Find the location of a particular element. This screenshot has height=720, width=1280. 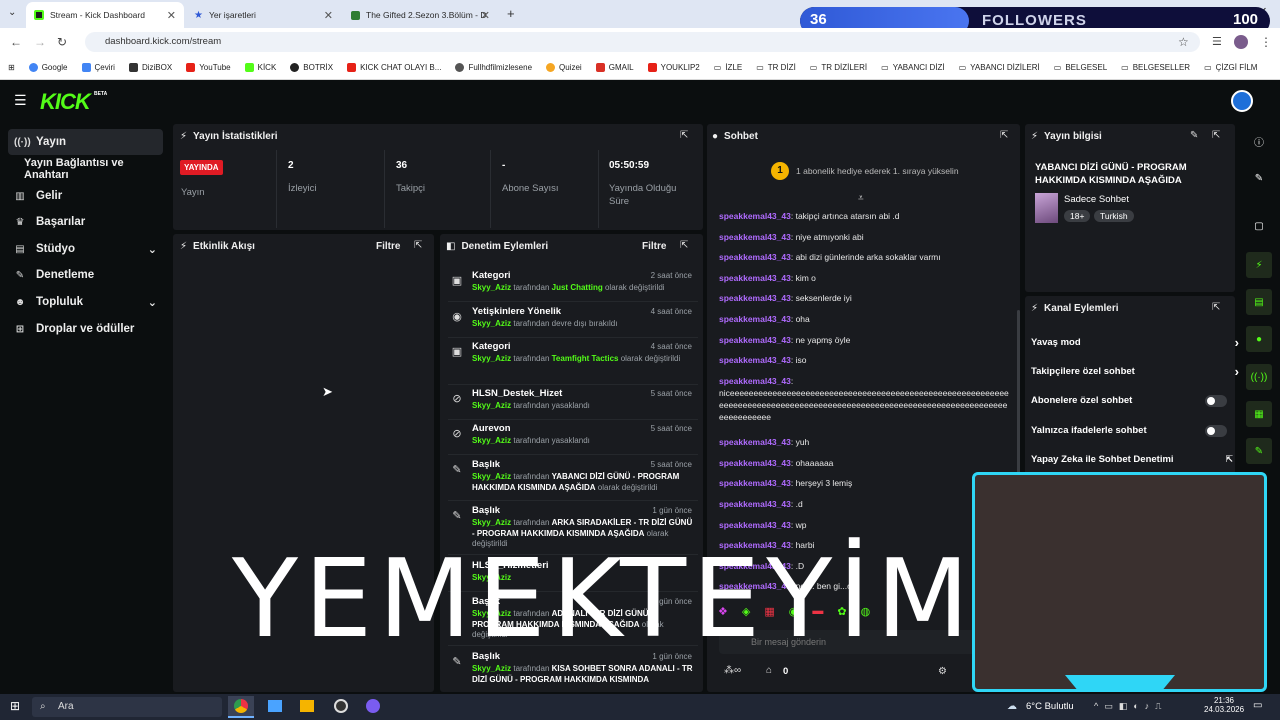

chat-message: speakkemal43_43: yuh is located at coordinates (864, 442).